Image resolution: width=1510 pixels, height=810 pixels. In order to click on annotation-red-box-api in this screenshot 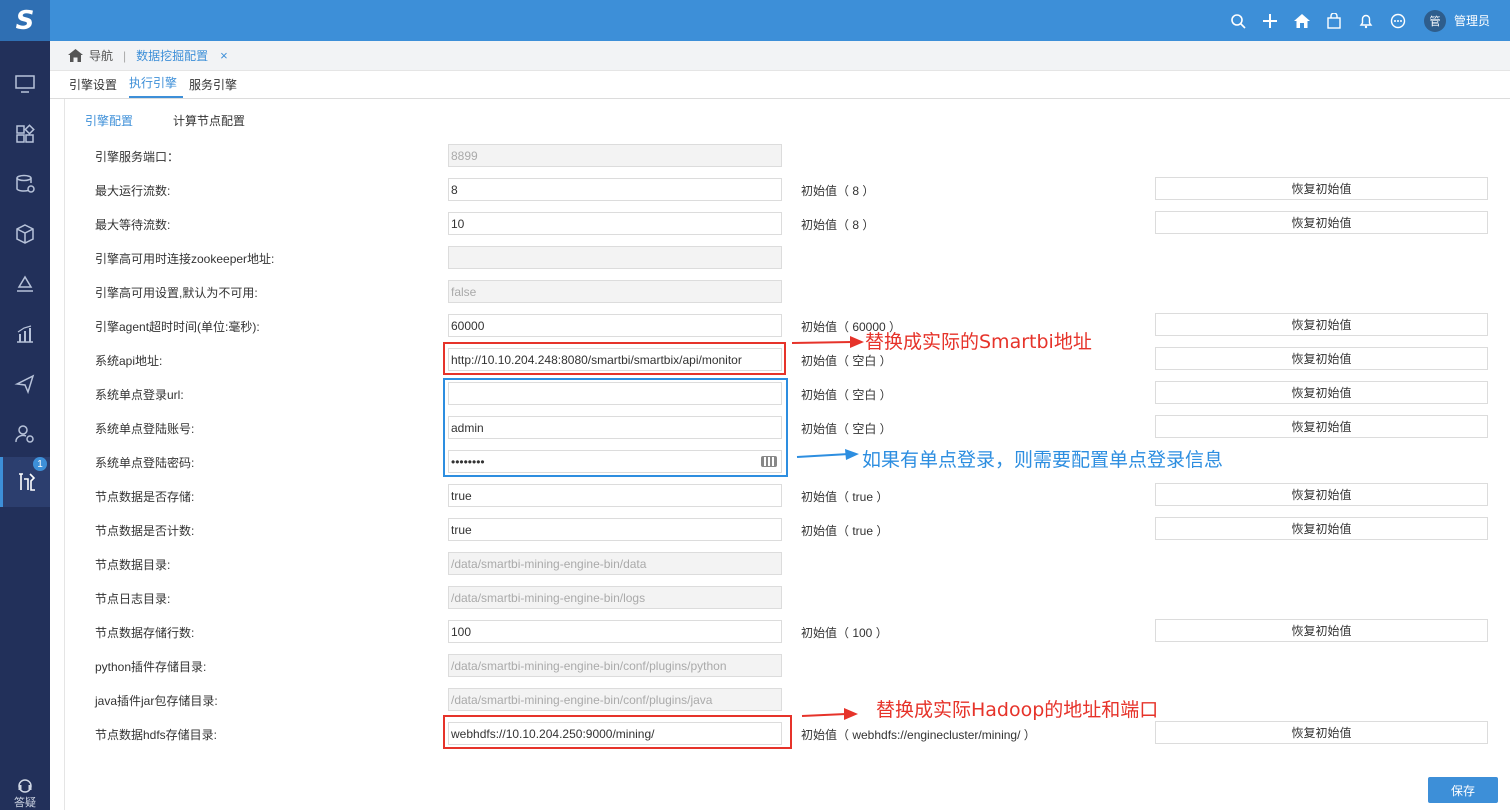, I will do `click(614, 358)`.